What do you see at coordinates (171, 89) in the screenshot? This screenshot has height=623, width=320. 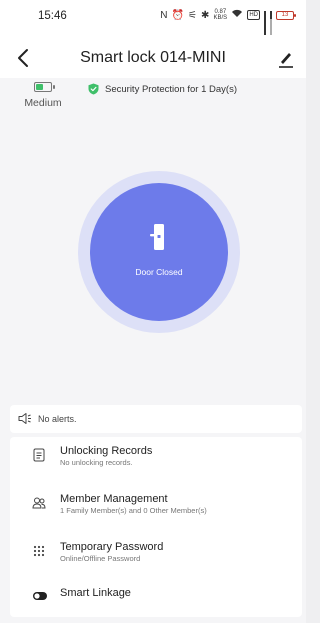 I see `security-text: Security Protection for 1 Day(s)` at bounding box center [171, 89].